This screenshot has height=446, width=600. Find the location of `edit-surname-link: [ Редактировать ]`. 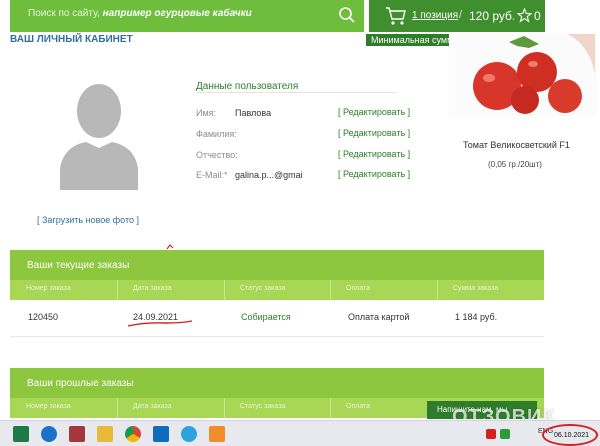

edit-surname-link: [ Редактировать ] is located at coordinates (374, 133).